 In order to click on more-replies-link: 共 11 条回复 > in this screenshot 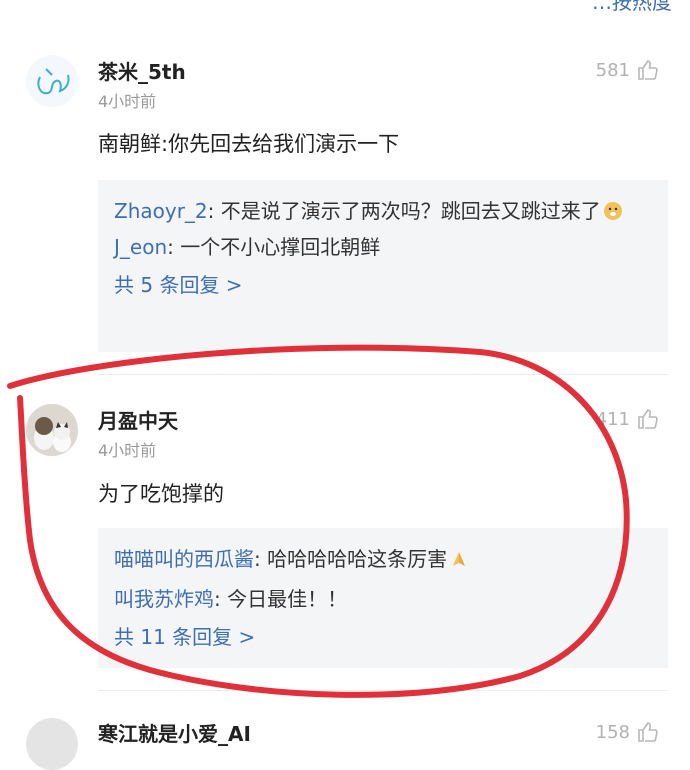, I will do `click(383, 637)`.